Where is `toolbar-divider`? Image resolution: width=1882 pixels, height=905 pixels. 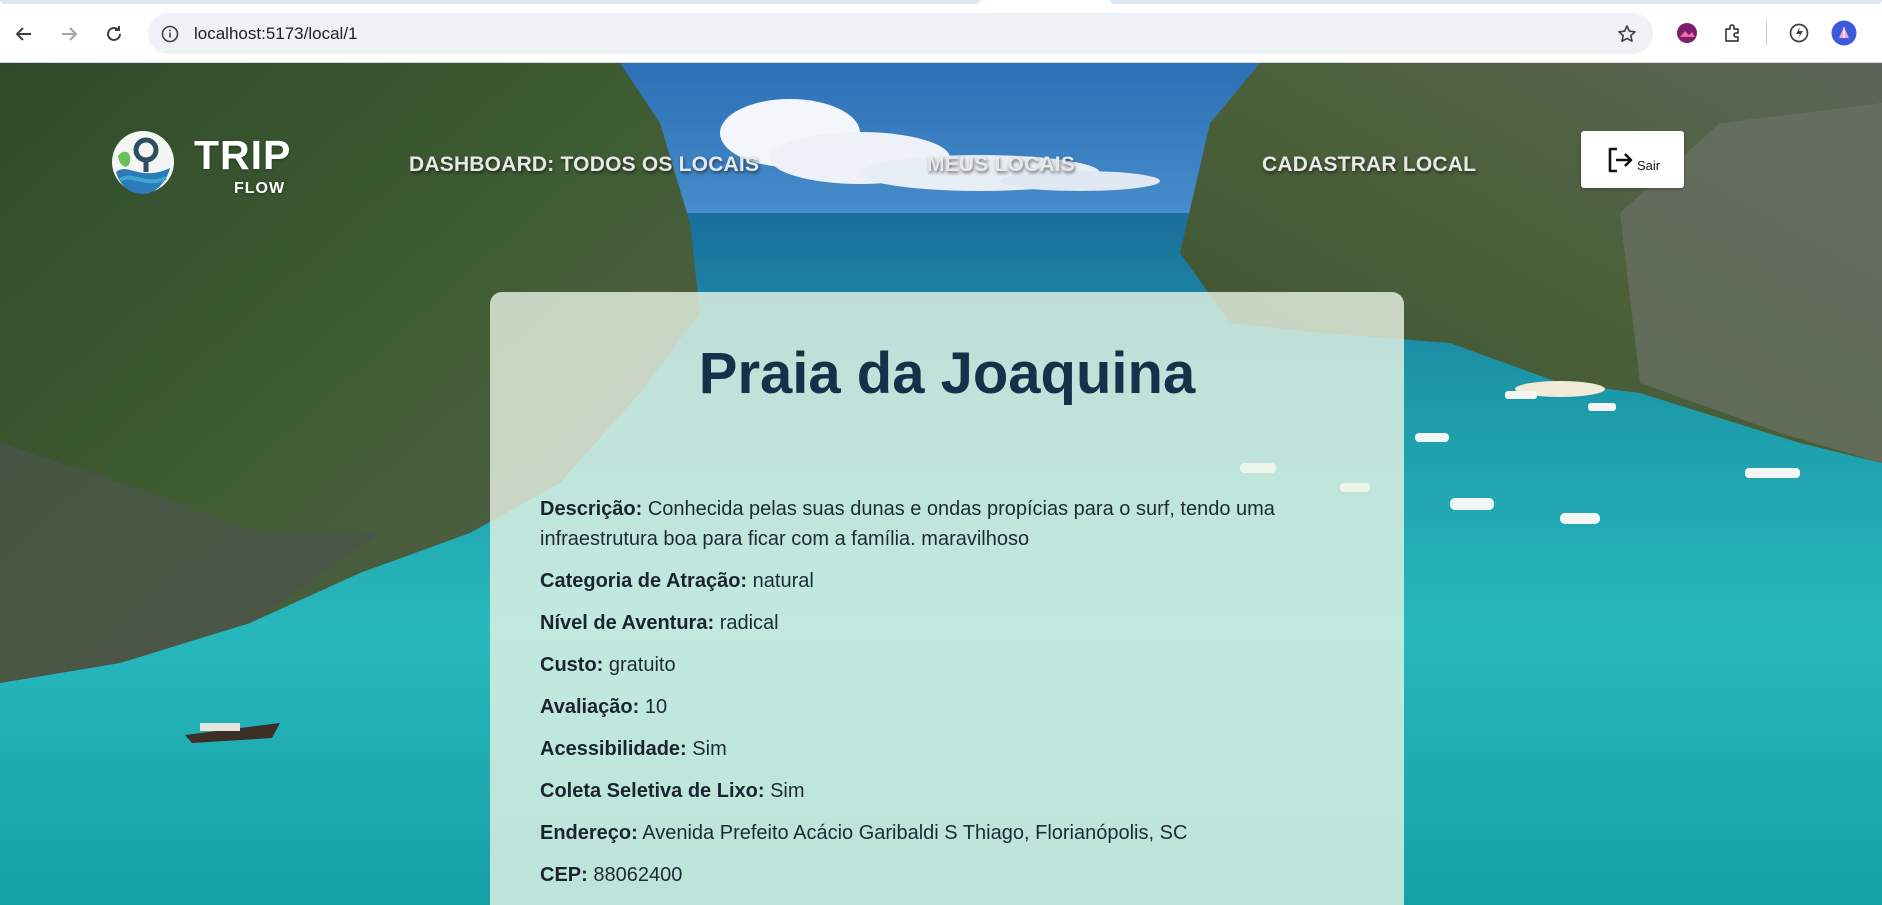 toolbar-divider is located at coordinates (1766, 33).